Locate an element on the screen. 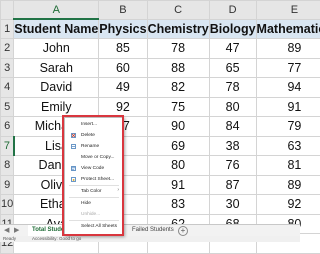  column-header-row: A B C D E is located at coordinates (160, 10).